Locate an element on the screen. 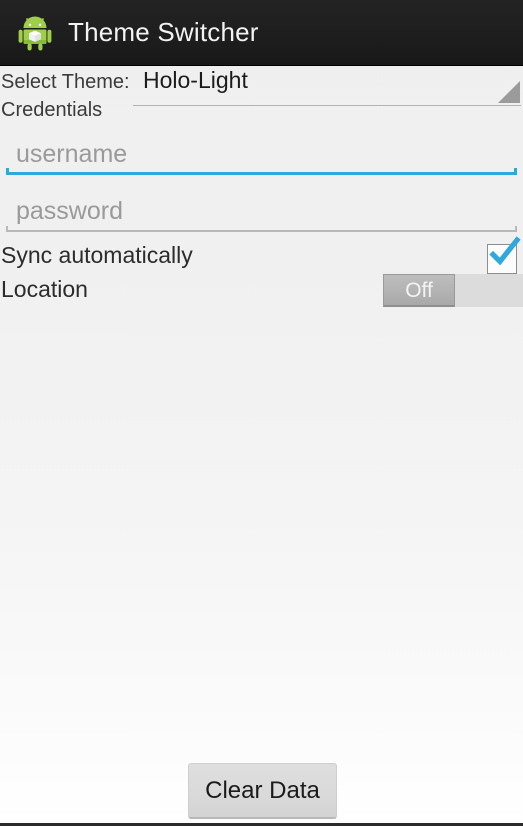  username-underline is located at coordinates (261, 174).